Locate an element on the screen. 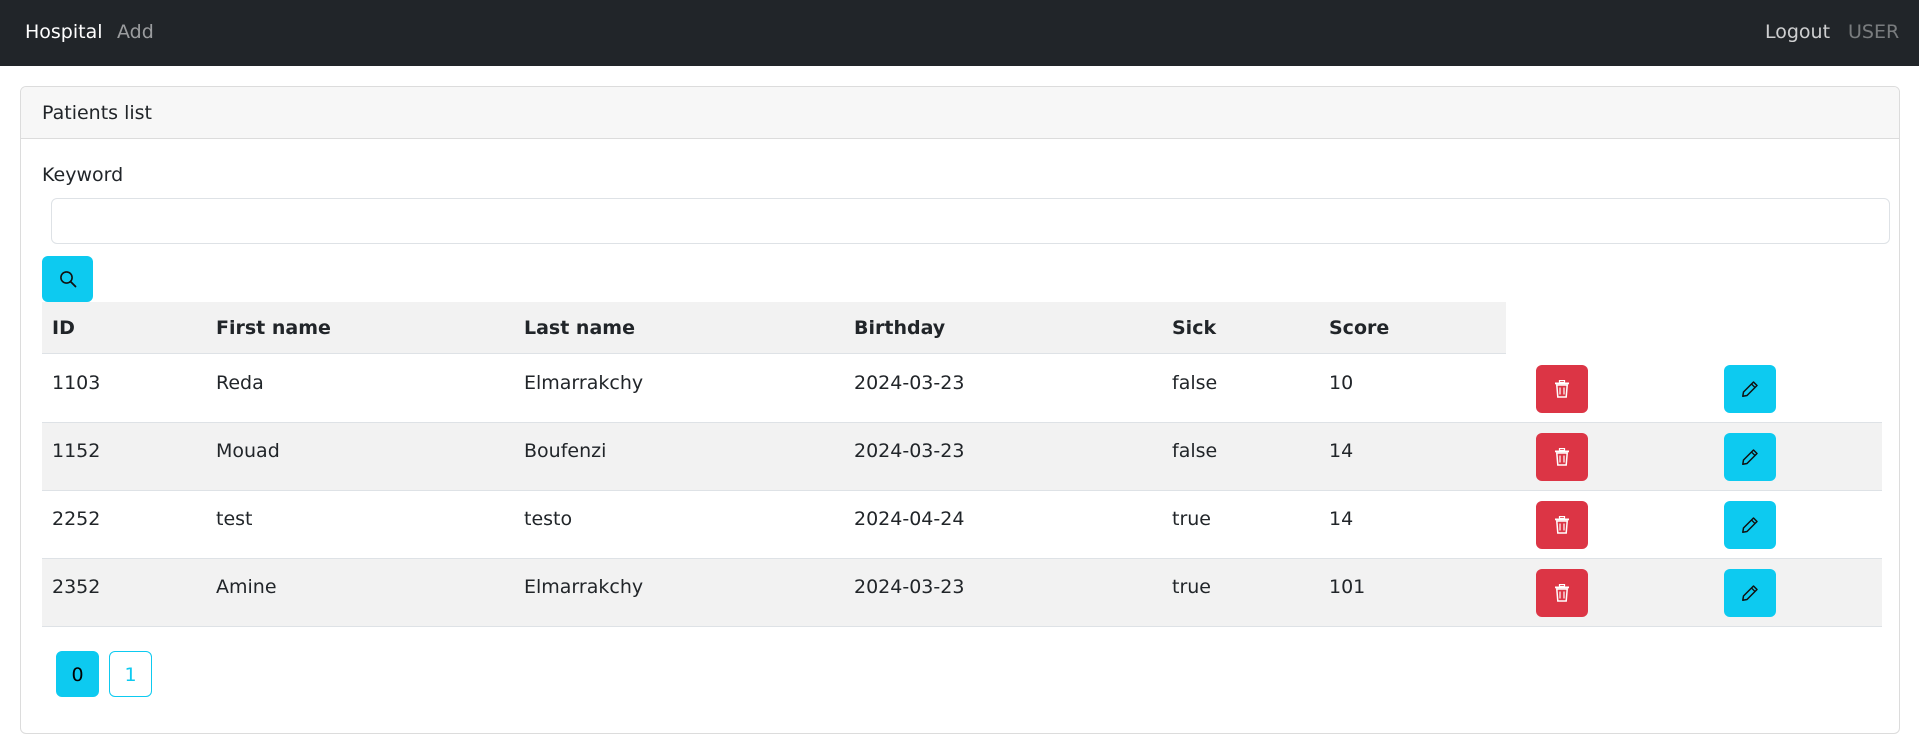 The width and height of the screenshot is (1919, 745). header-first-name: First name is located at coordinates (273, 328).